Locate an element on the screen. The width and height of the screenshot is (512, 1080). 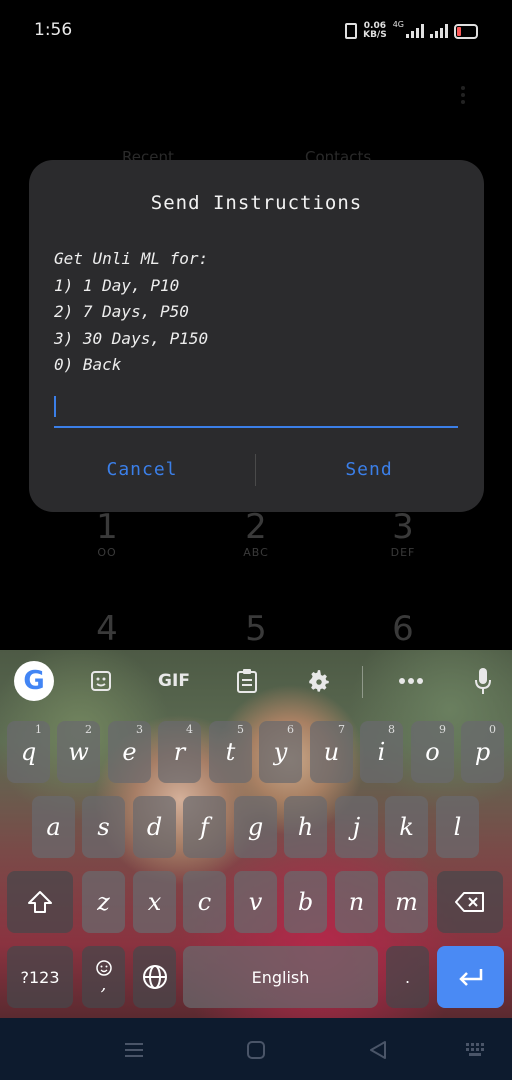
google-logo-icon: G is located at coordinates (34, 681).